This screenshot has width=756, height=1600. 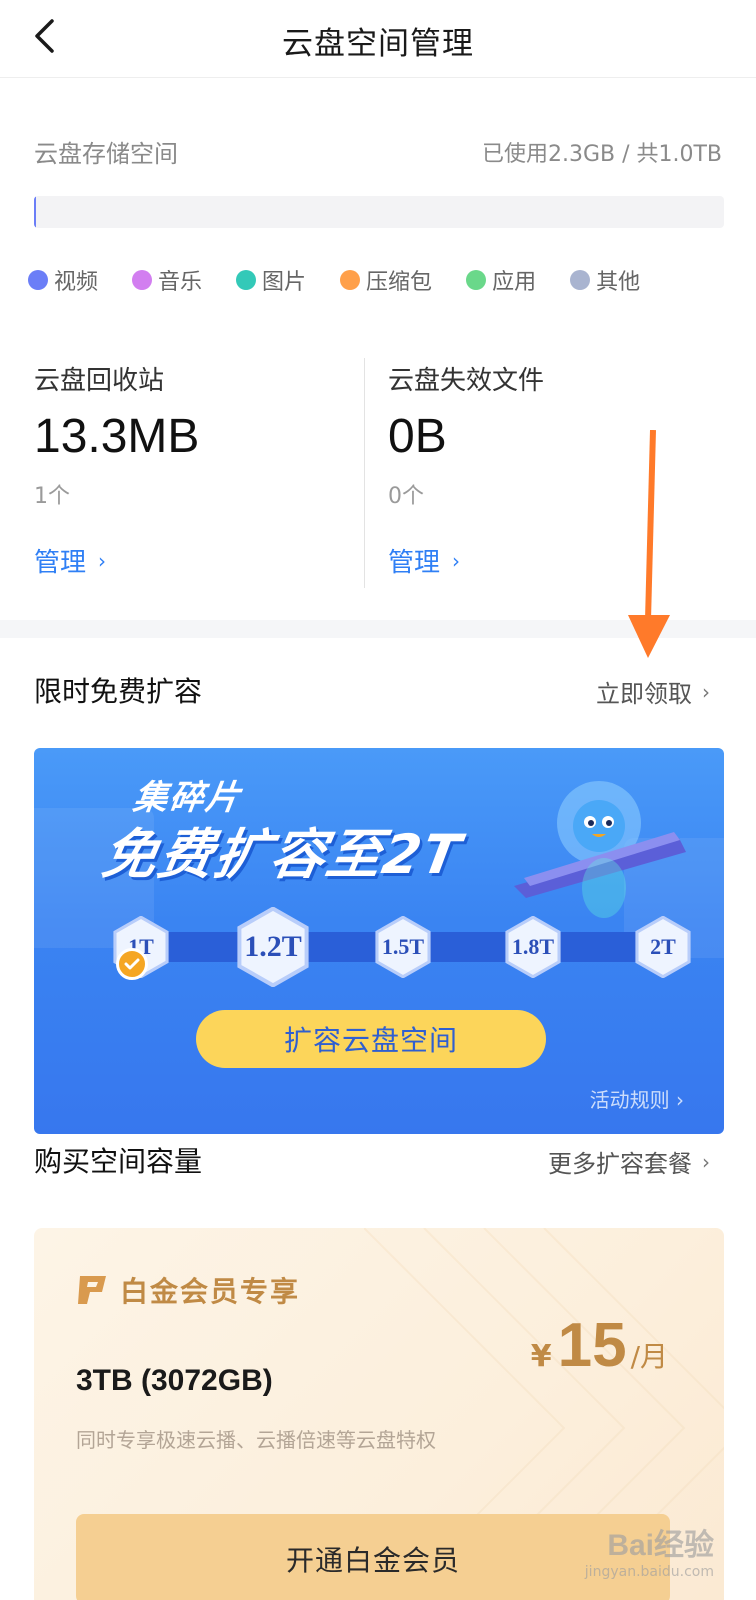 What do you see at coordinates (406, 496) in the screenshot?
I see `invalid-files-count: 0个` at bounding box center [406, 496].